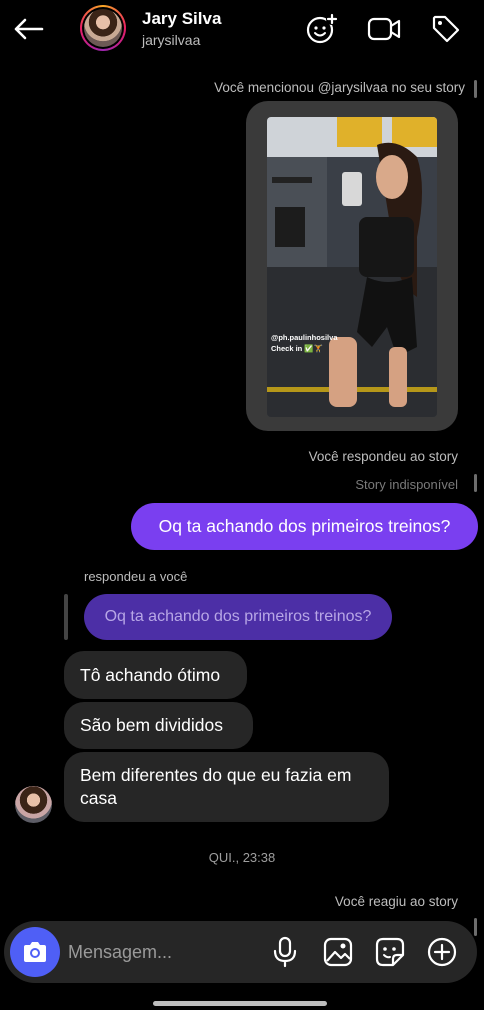 This screenshot has width=484, height=1010. I want to click on more-options-button, so click(442, 952).